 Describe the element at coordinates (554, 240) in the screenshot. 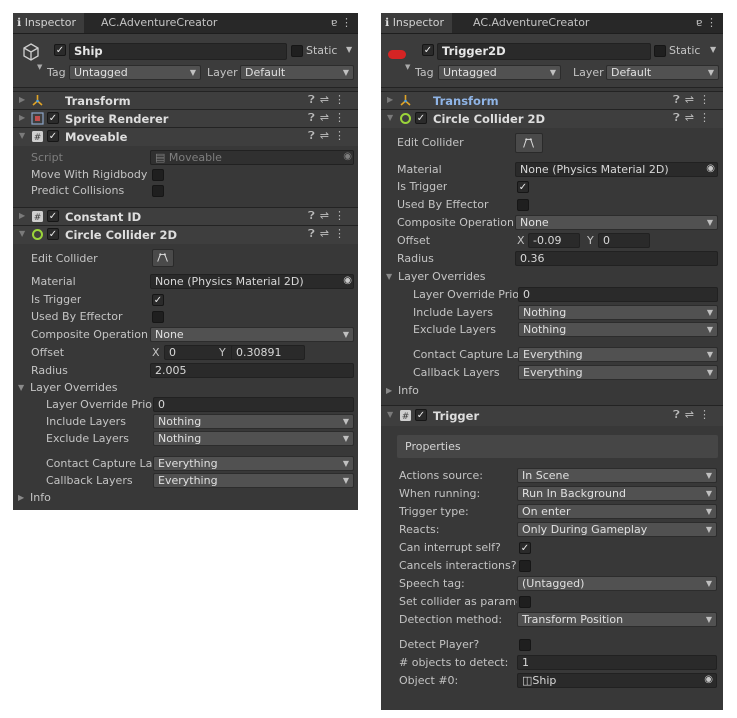

I see `offset-x-field: -0.09` at that location.